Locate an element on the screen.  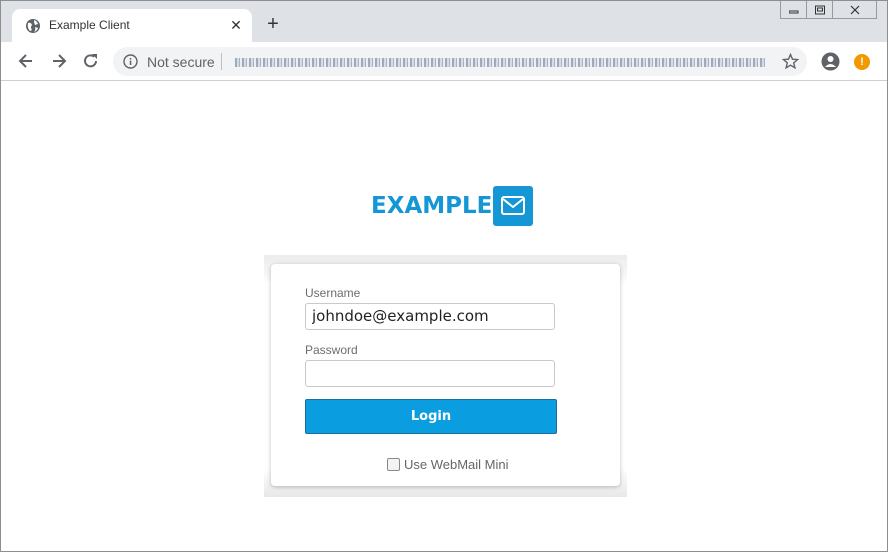
window-controls is located at coordinates (828, 10).